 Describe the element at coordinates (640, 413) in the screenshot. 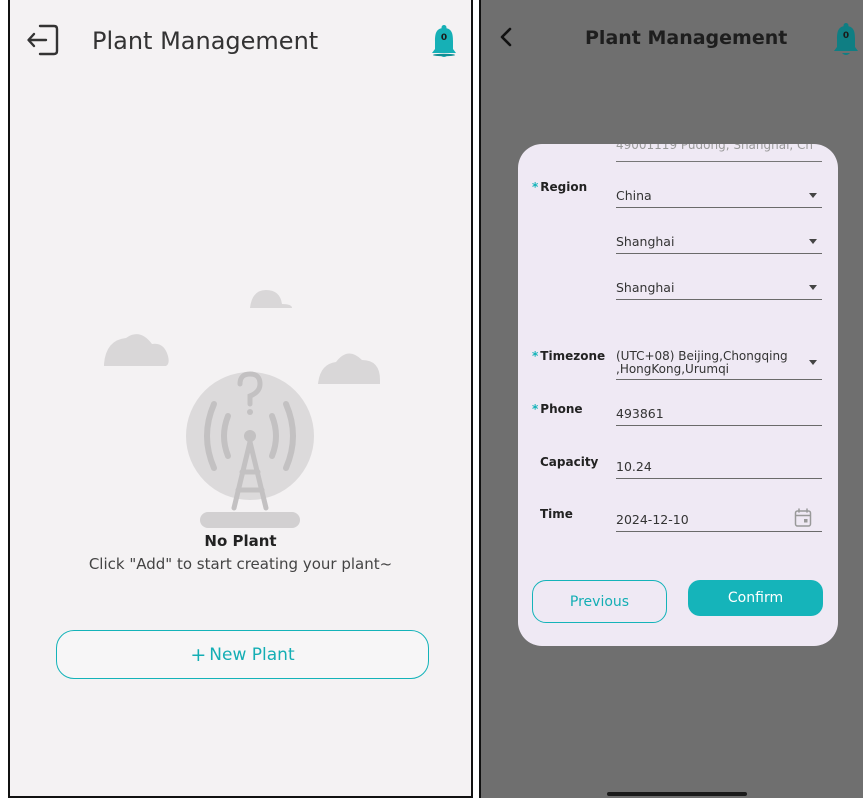

I see `phone-value: 493861` at that location.